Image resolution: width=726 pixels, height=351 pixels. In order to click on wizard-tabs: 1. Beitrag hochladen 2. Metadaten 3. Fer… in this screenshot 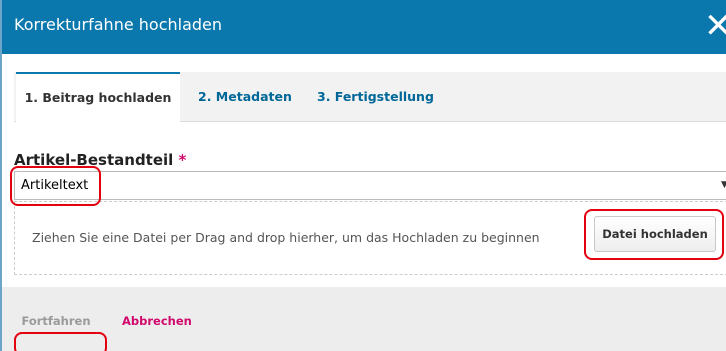, I will do `click(370, 97)`.